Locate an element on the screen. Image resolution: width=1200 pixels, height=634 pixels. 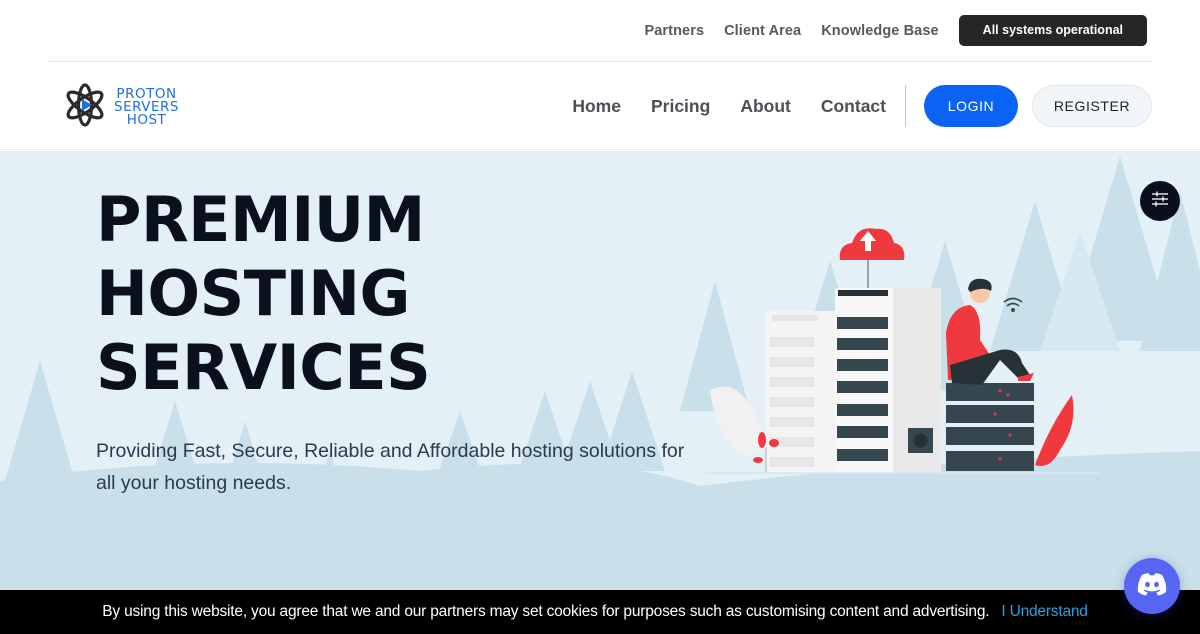
cookie-accept-link: I Understand is located at coordinates (1044, 612).